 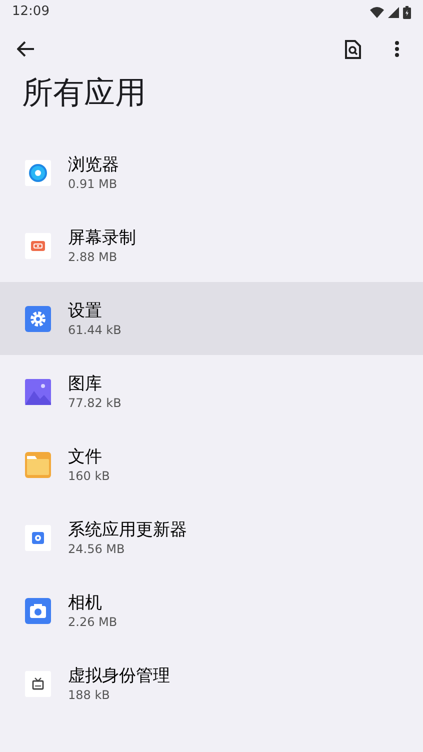 I want to click on status-time: 12:09, so click(x=31, y=12).